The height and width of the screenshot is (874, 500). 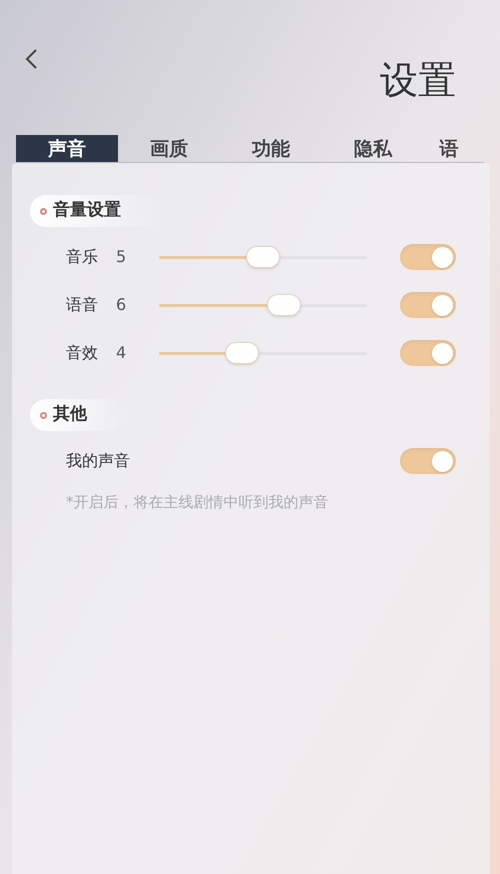 I want to click on row-label: 我的声音, so click(x=98, y=461).